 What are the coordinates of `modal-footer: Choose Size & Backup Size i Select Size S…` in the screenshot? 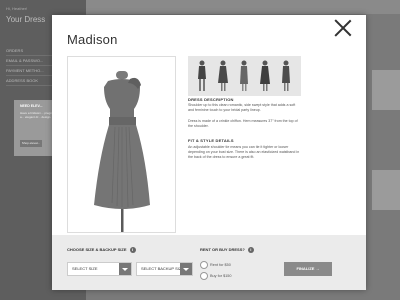 It's located at (209, 262).